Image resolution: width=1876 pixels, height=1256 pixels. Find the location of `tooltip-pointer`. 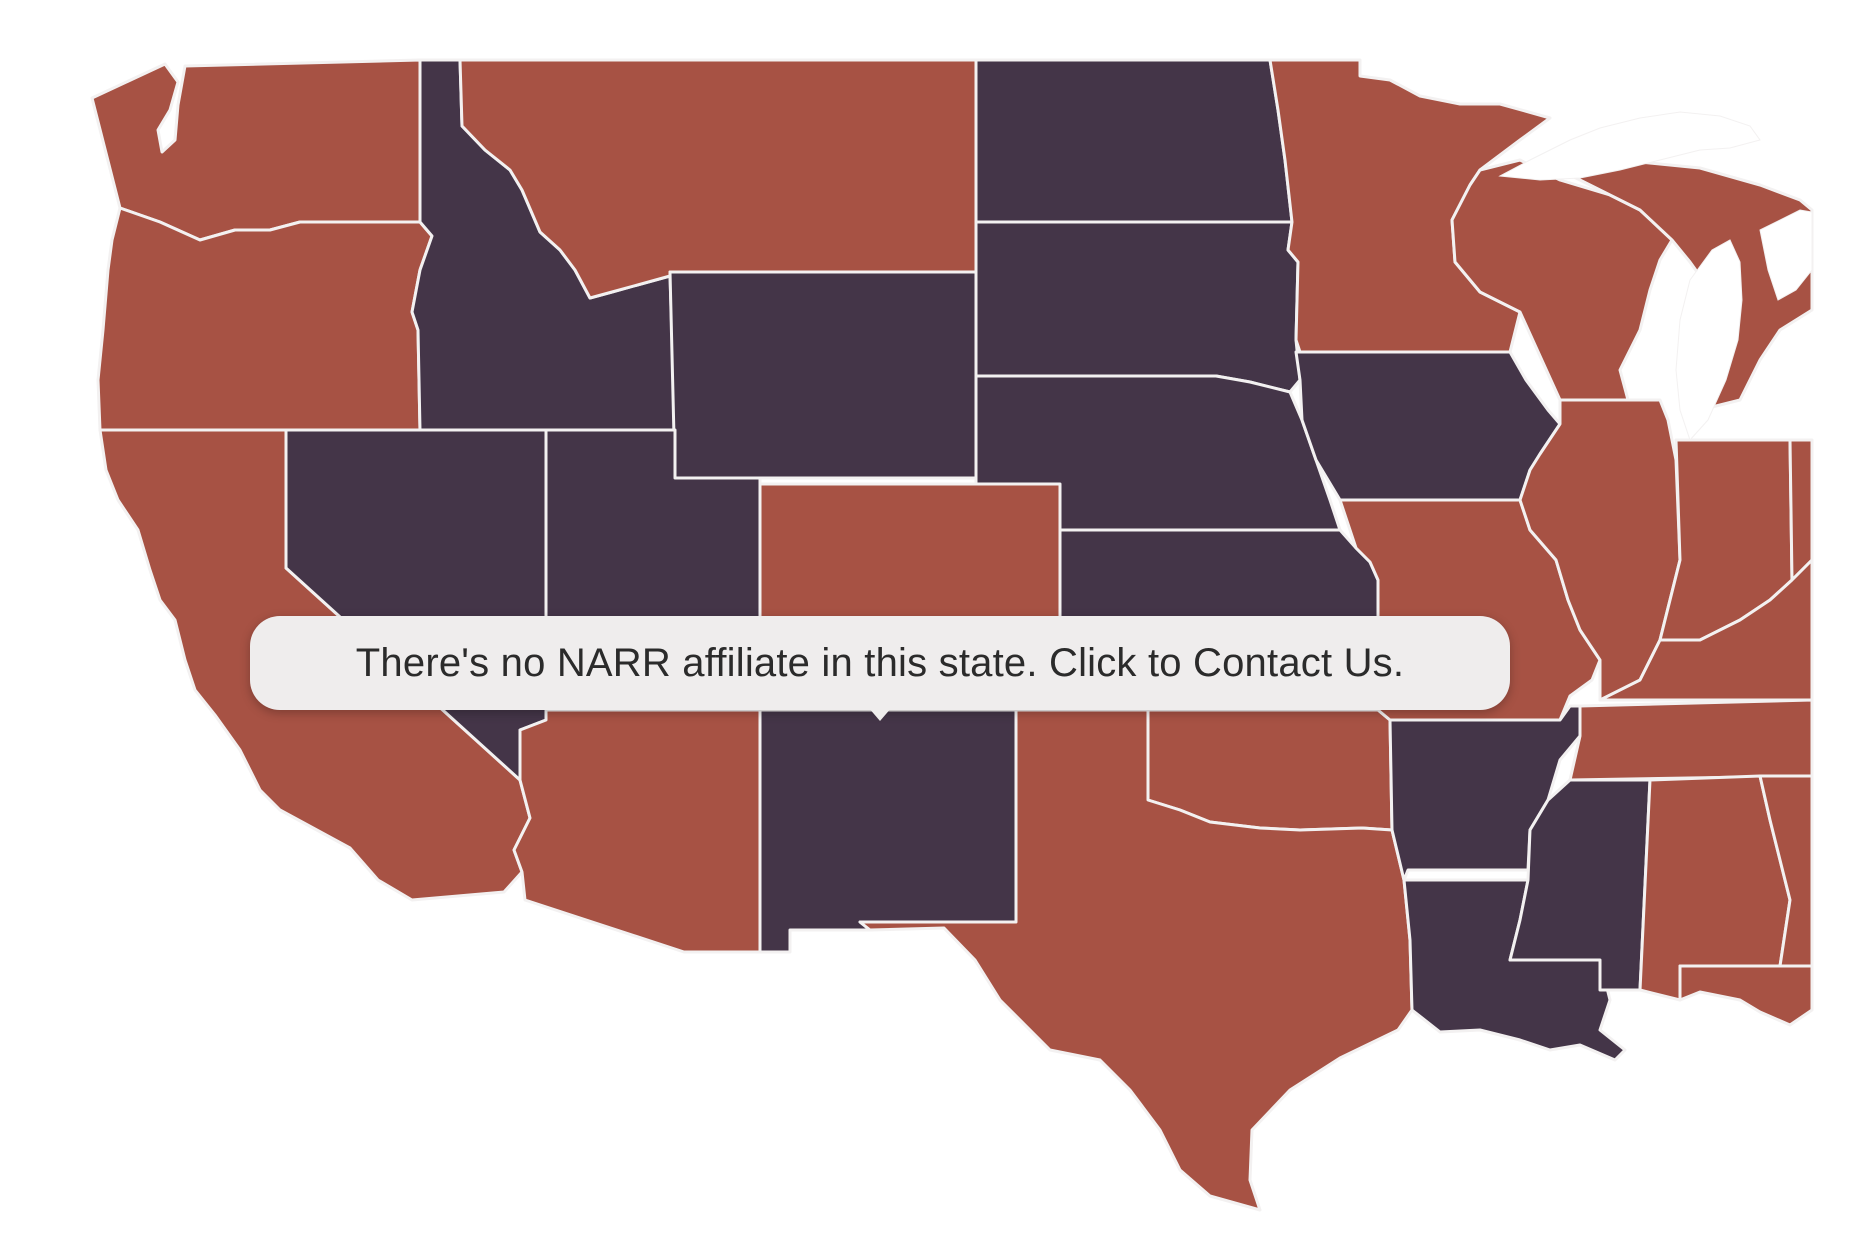

tooltip-pointer is located at coordinates (880, 714).